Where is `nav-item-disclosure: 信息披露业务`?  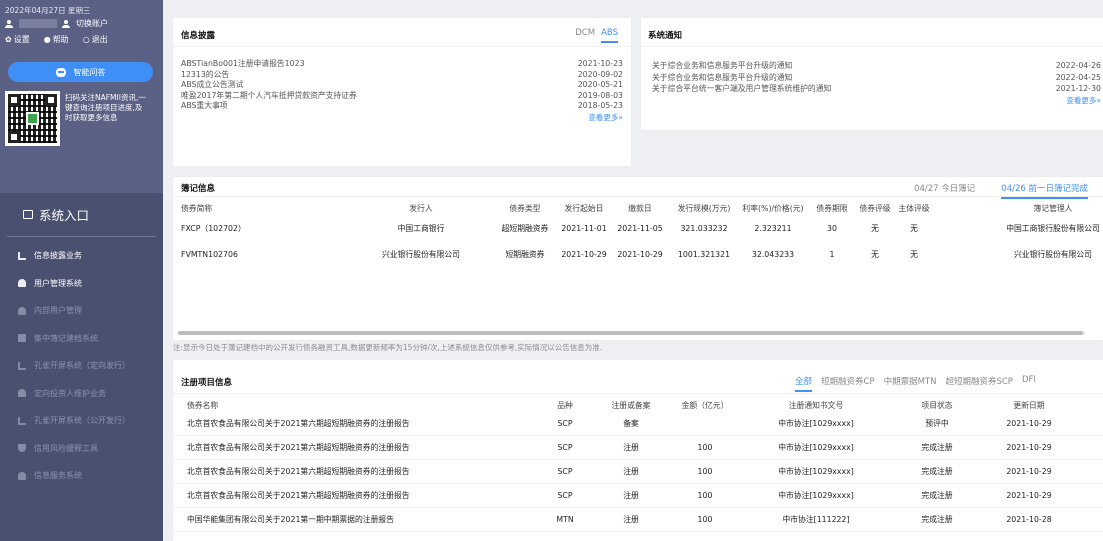
nav-item-disclosure: 信息披露业务 is located at coordinates (90, 256).